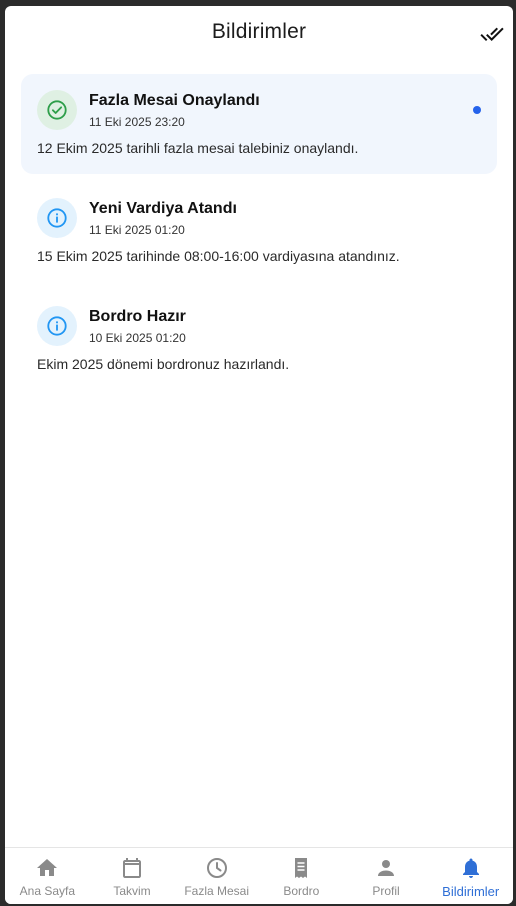 This screenshot has width=516, height=906. I want to click on clock-icon, so click(217, 868).